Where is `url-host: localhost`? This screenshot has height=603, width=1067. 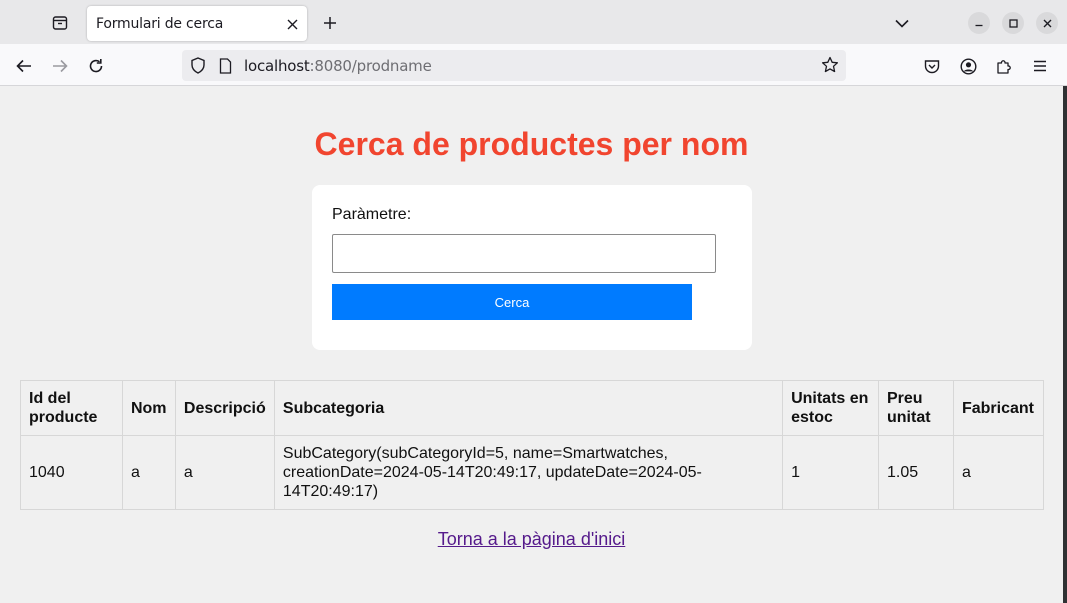 url-host: localhost is located at coordinates (277, 66).